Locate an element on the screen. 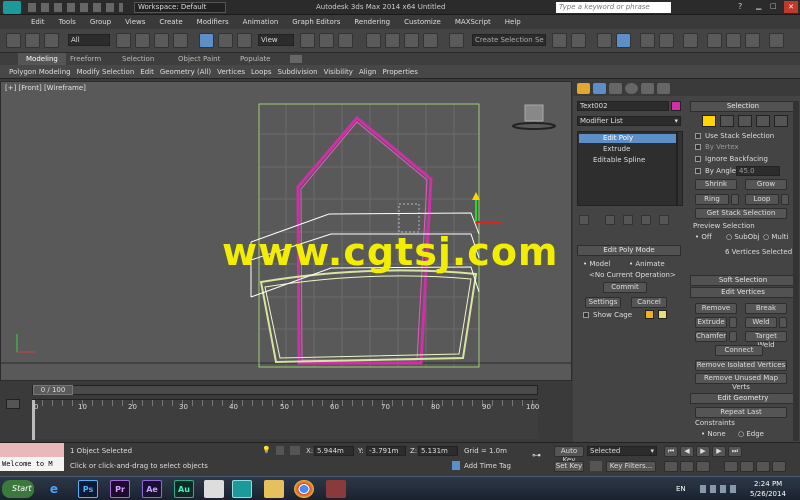 The width and height of the screenshot is (800, 500). loop-button: Loop is located at coordinates (762, 199).